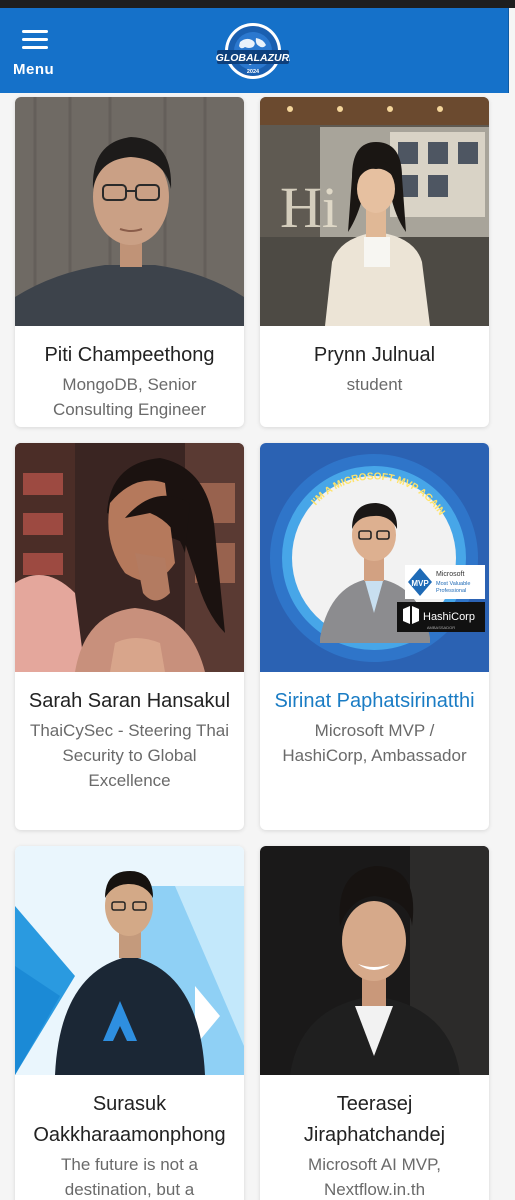  I want to click on mvp-line1-text: Most Valuable, so click(453, 584).